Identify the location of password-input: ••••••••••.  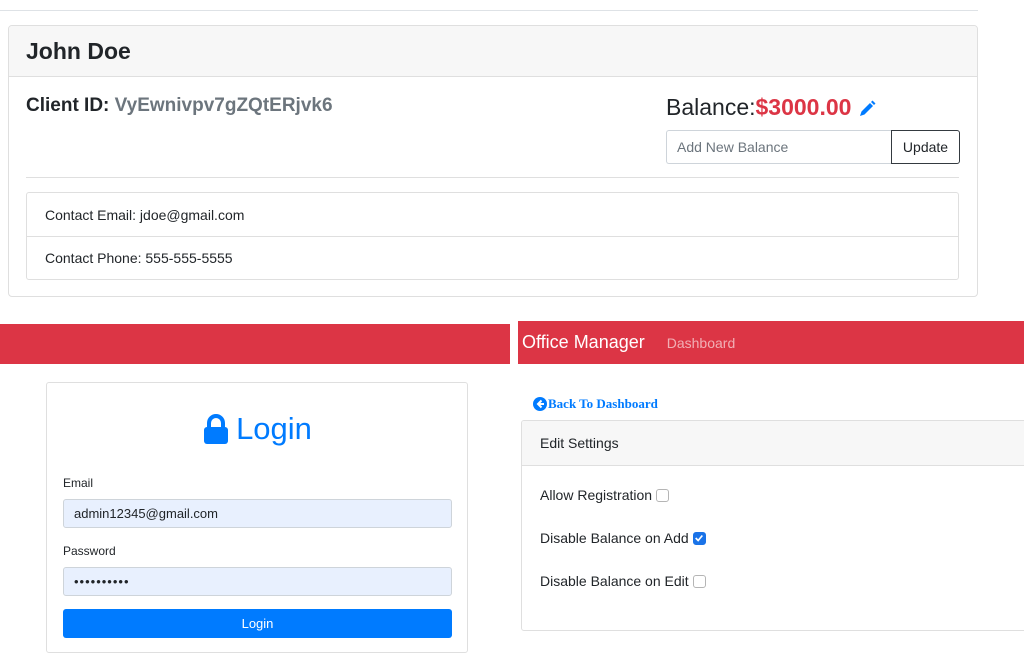
(257, 581).